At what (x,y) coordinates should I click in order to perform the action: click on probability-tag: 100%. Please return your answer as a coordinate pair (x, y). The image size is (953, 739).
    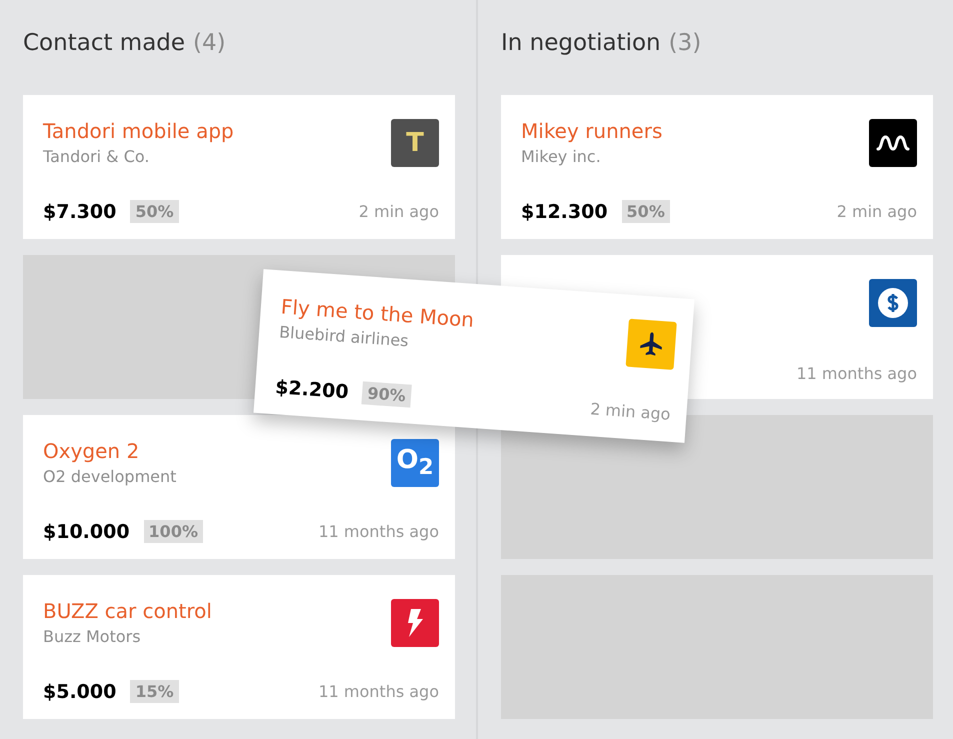
    Looking at the image, I should click on (173, 531).